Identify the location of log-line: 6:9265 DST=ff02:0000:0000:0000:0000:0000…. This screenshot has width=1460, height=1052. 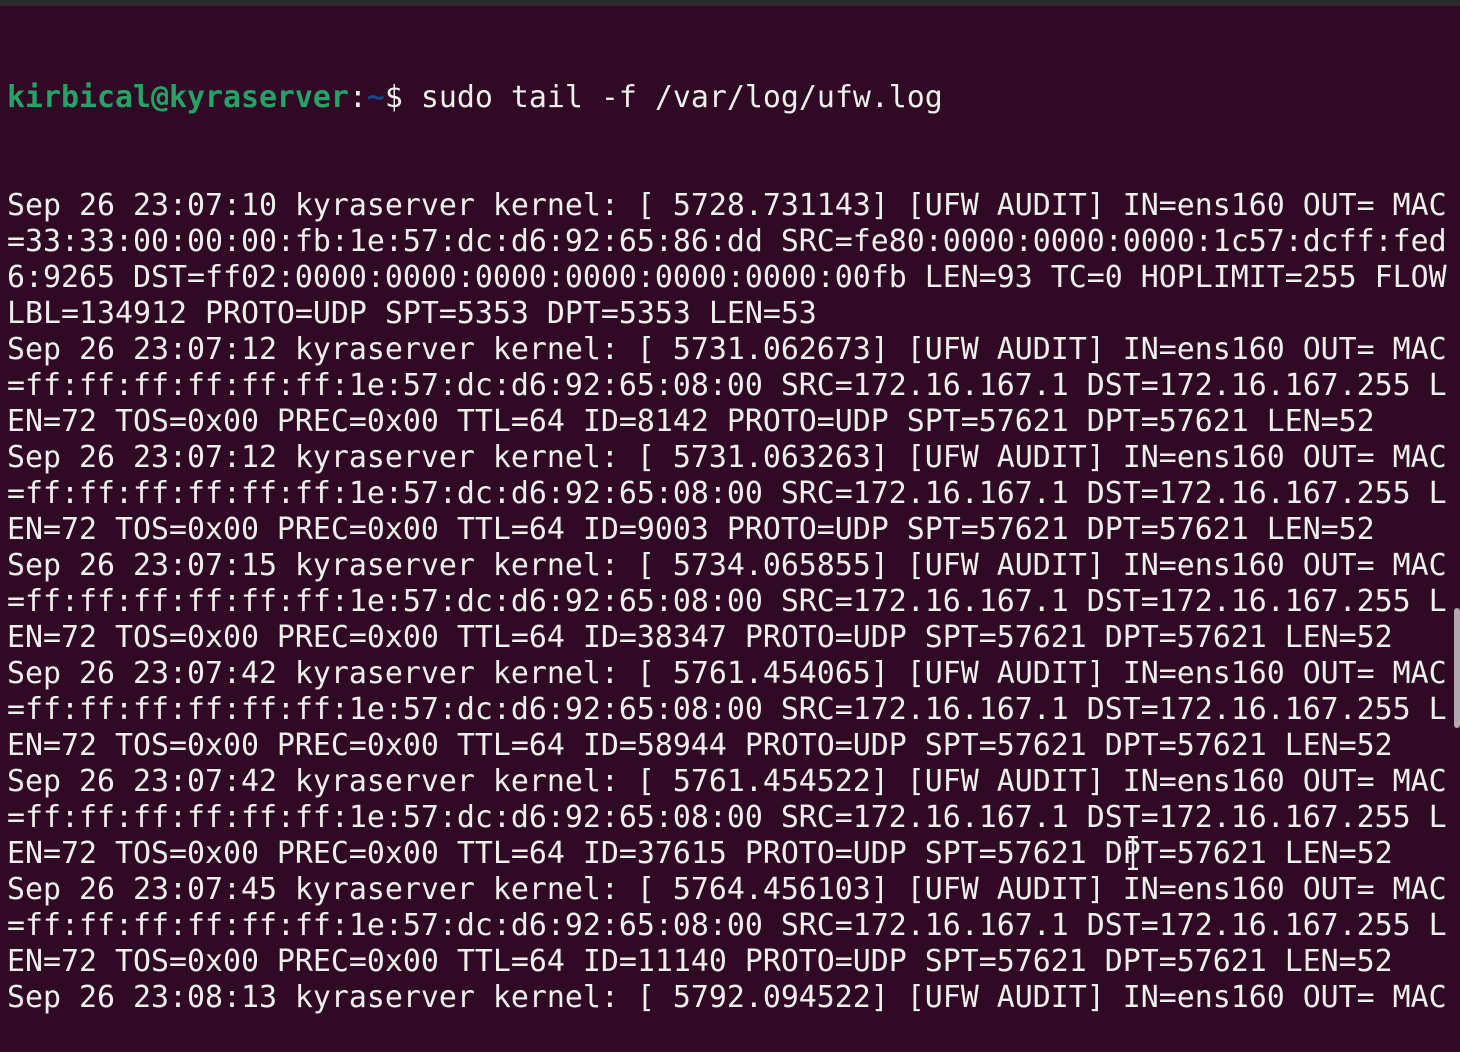
(727, 277).